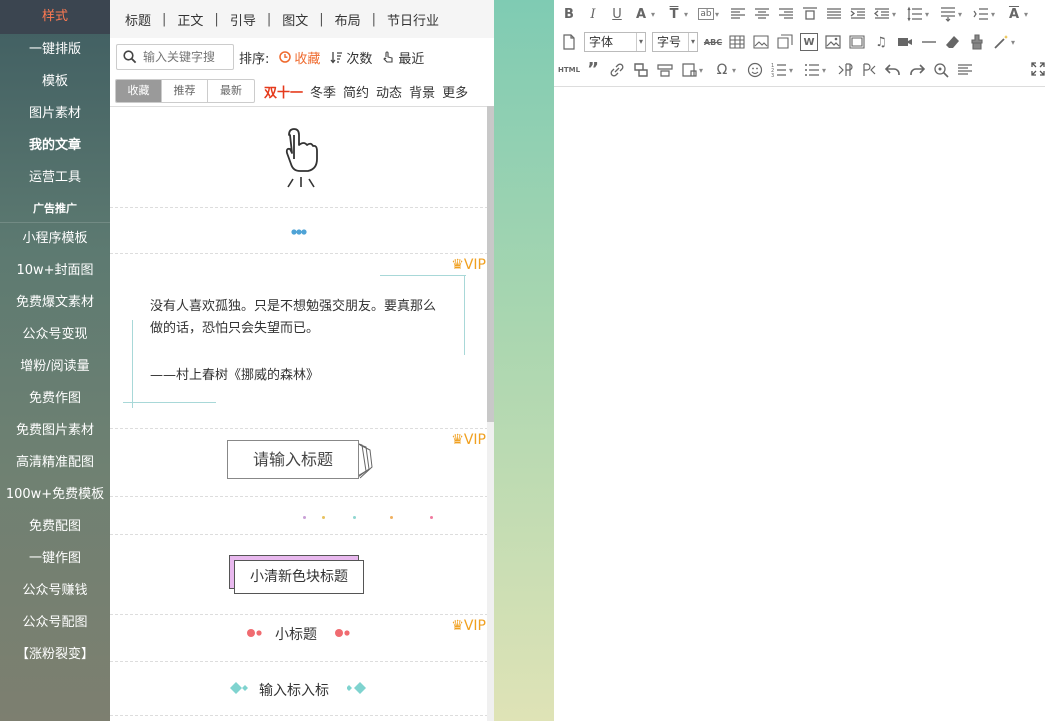 The width and height of the screenshot is (1045, 721). What do you see at coordinates (348, 19) in the screenshot?
I see `category-tab: 布局` at bounding box center [348, 19].